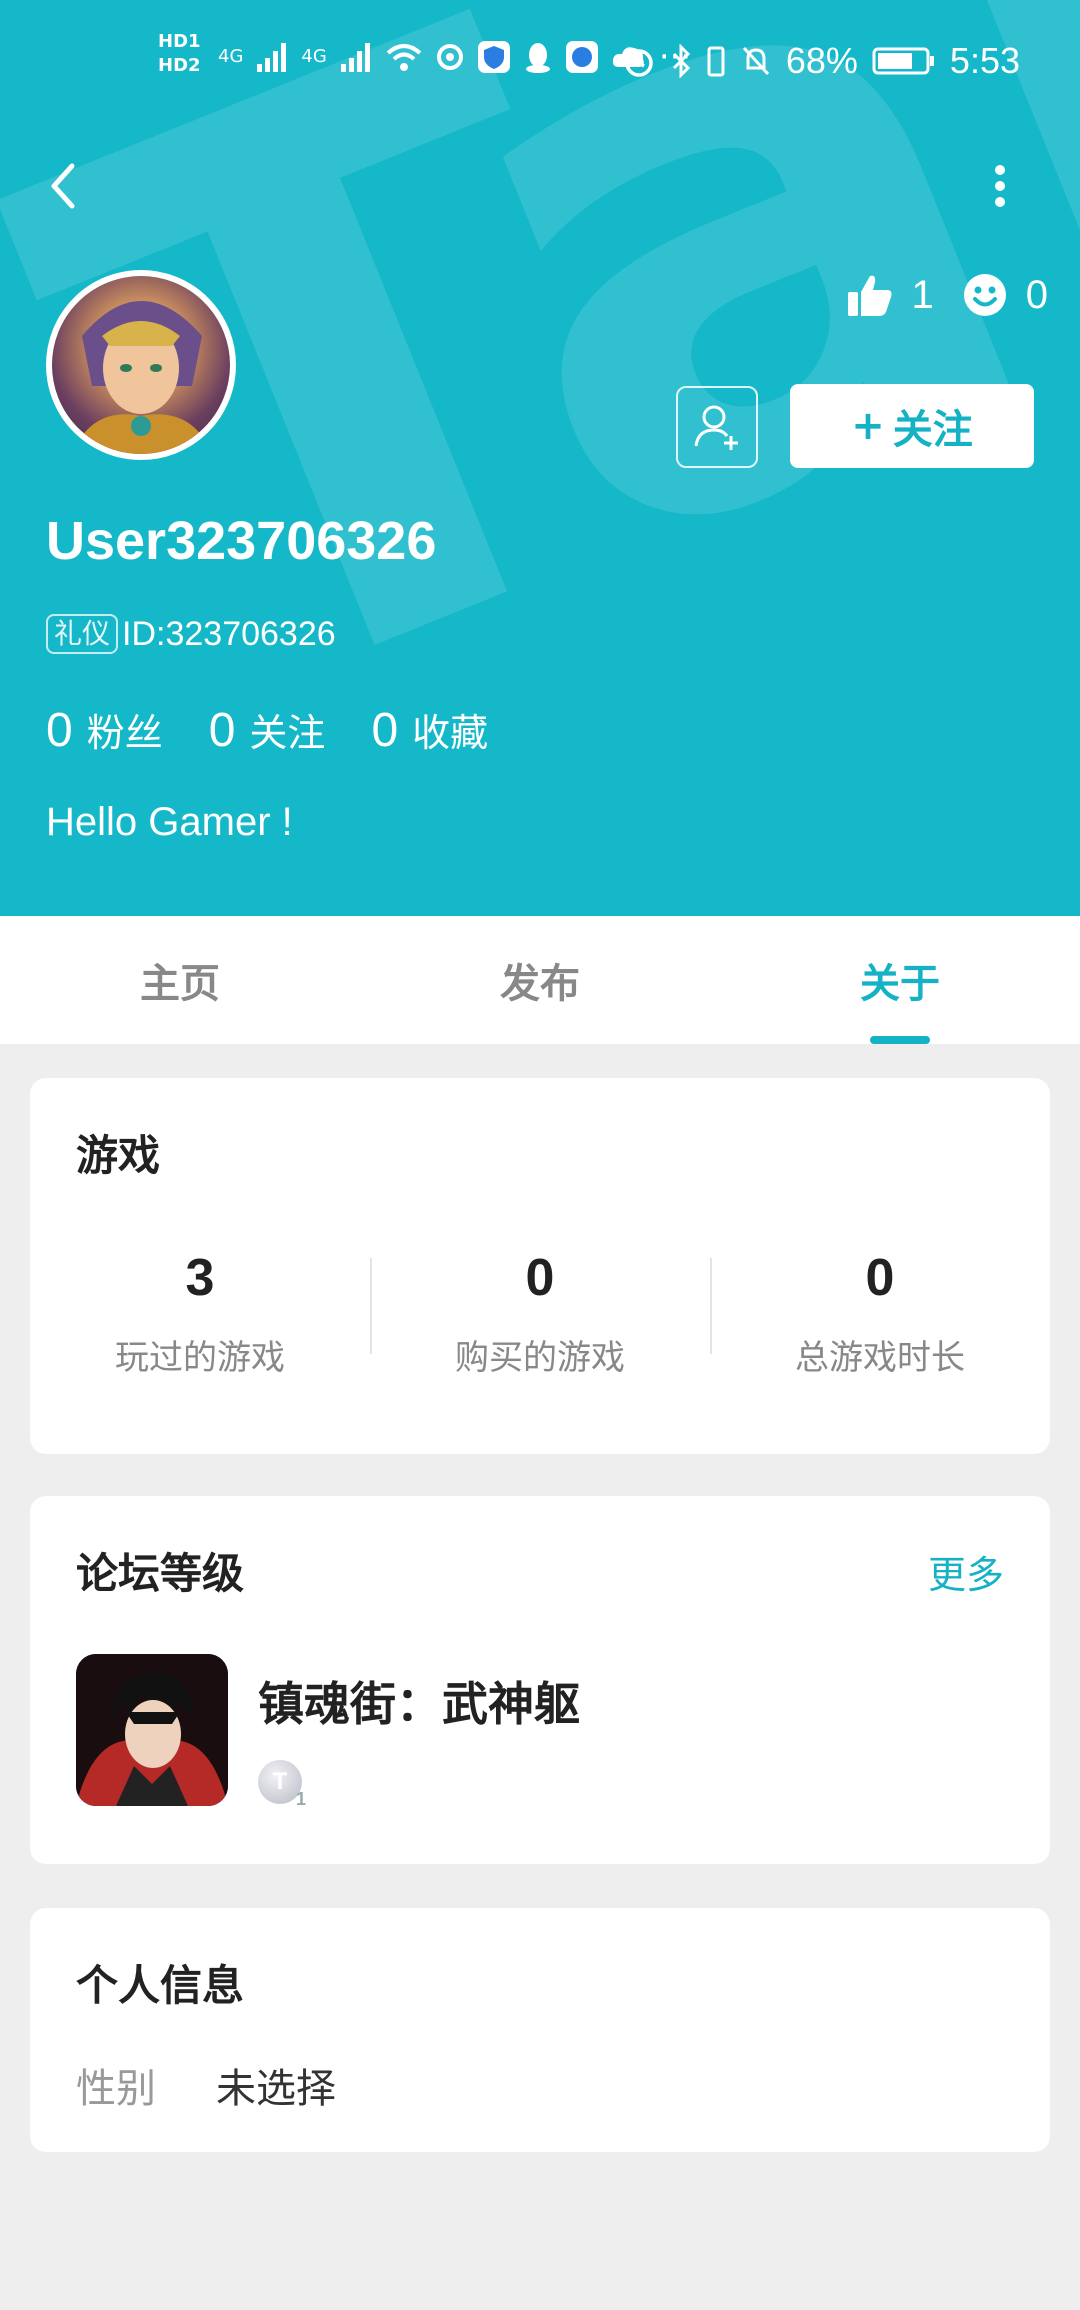  I want to click on app-swirl-icon, so click(449, 57).